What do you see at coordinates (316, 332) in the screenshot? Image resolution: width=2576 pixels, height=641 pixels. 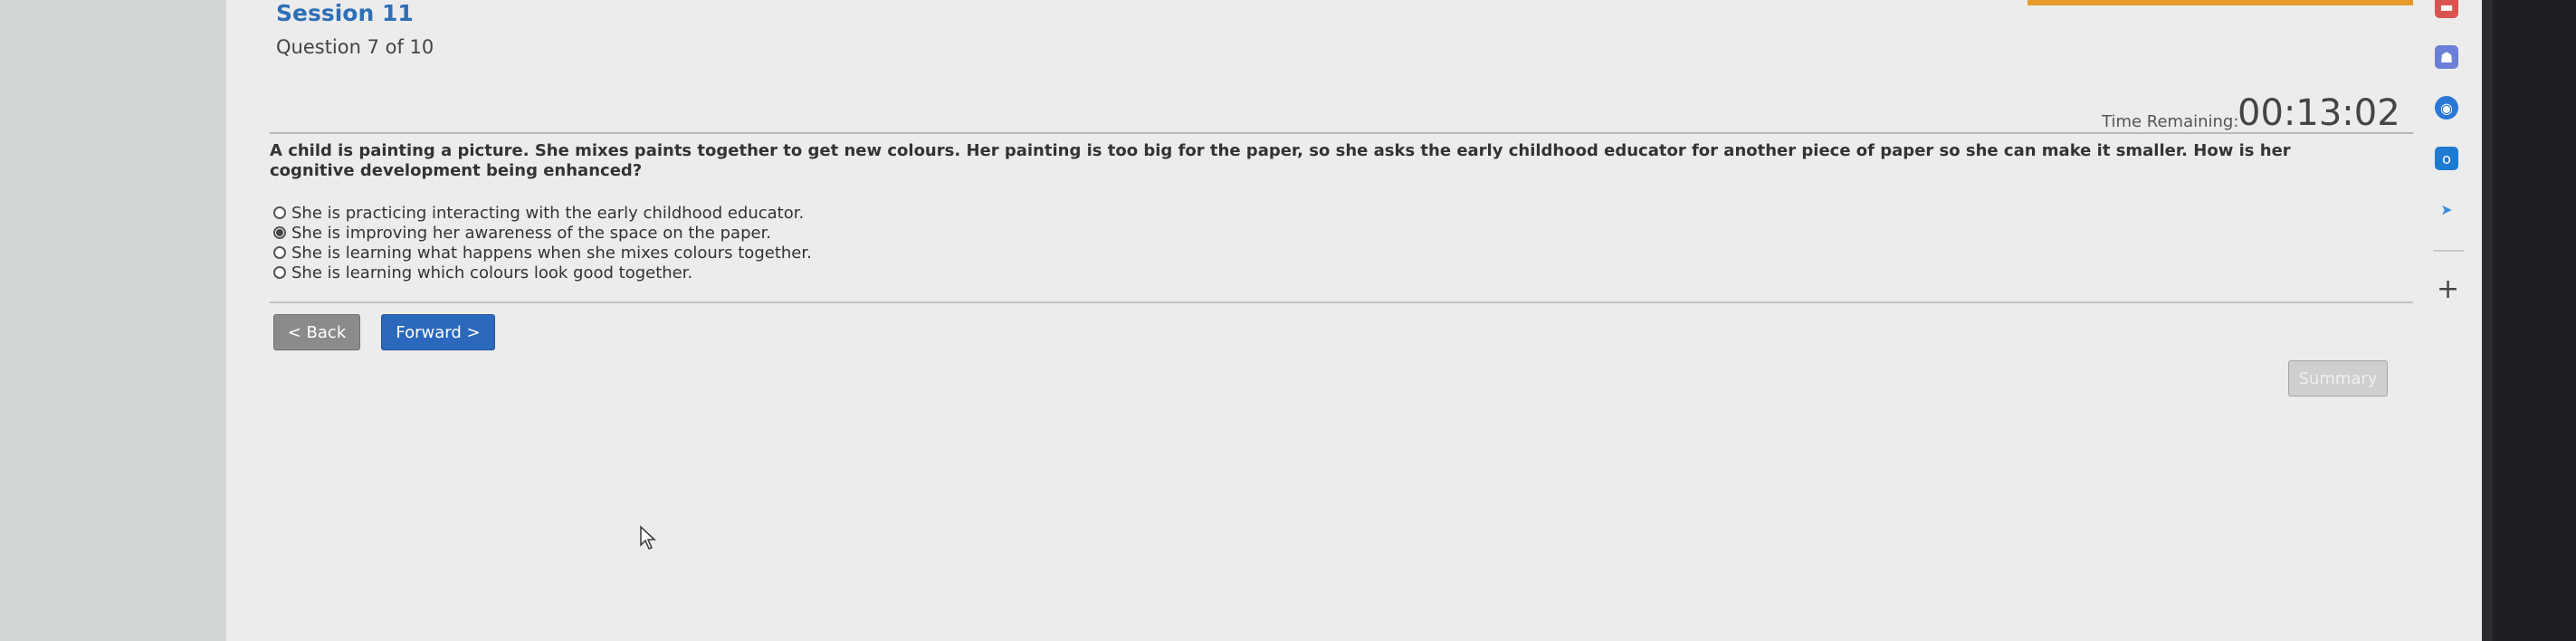 I see `back-button: < Back` at bounding box center [316, 332].